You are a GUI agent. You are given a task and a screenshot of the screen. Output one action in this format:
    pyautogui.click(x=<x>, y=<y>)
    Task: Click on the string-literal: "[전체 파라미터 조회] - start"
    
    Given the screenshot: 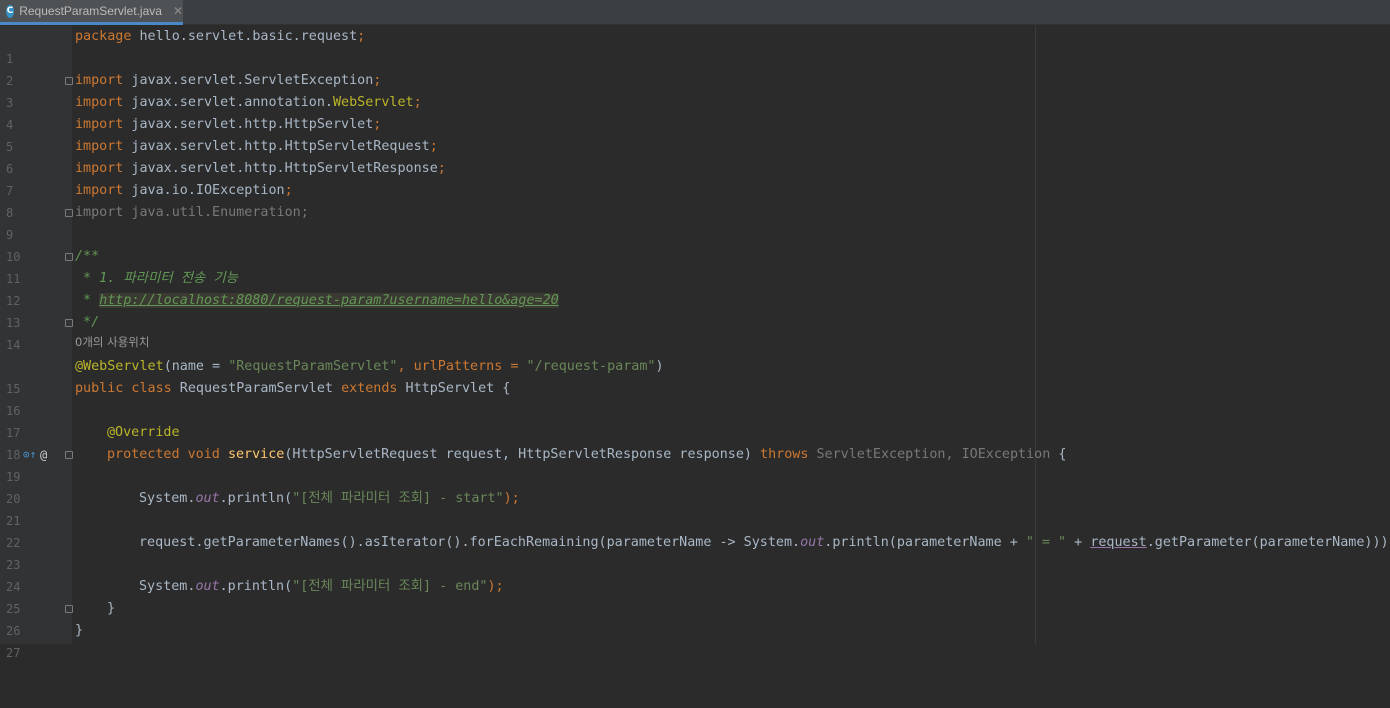 What is the action you would take?
    pyautogui.click(x=398, y=498)
    